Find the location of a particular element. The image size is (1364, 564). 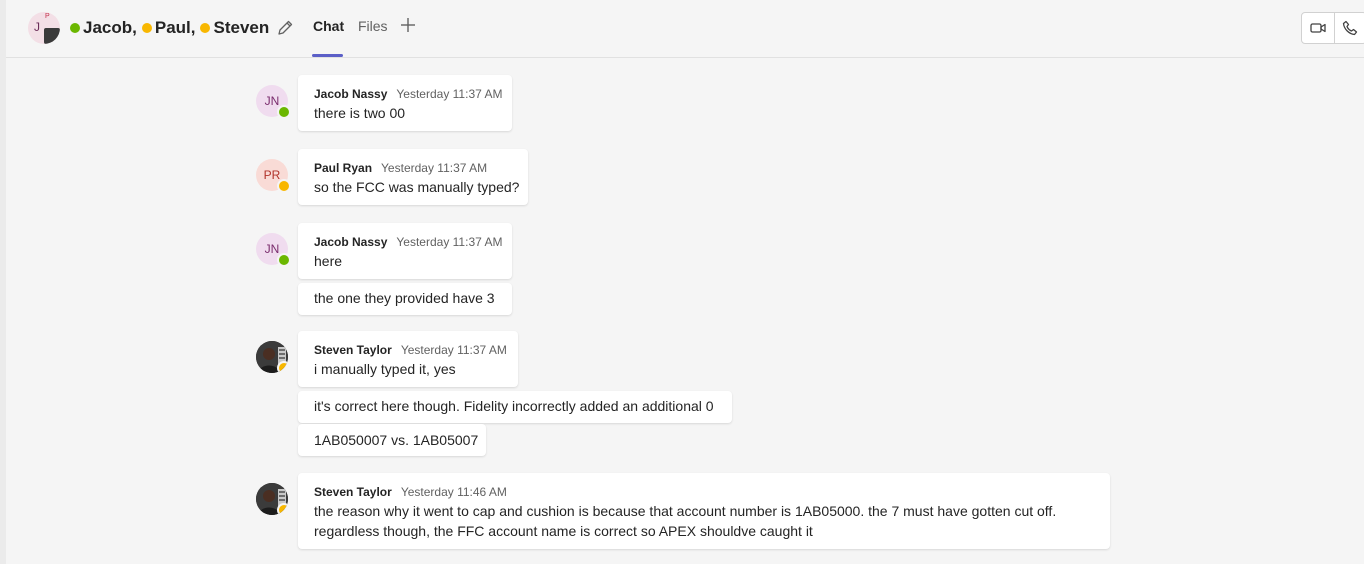

message-header: Steven Taylor Yesterday 11:46 AM is located at coordinates (410, 492).